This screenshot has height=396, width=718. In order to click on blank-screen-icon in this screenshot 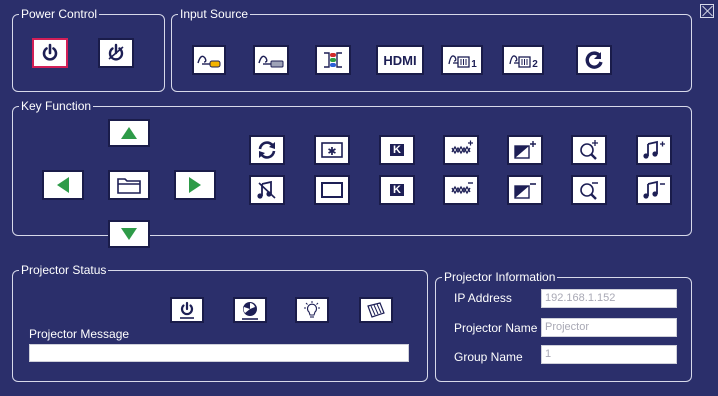, I will do `click(332, 190)`.